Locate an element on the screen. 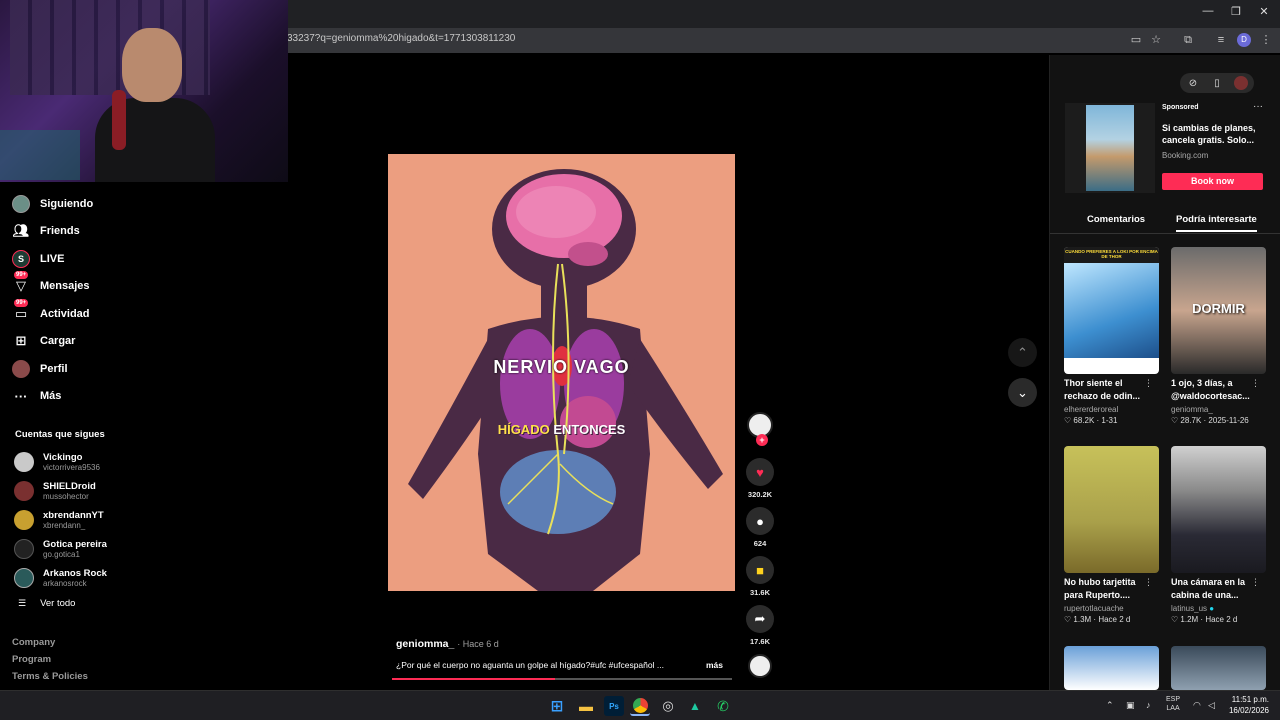  save-button: ■ is located at coordinates (760, 570).